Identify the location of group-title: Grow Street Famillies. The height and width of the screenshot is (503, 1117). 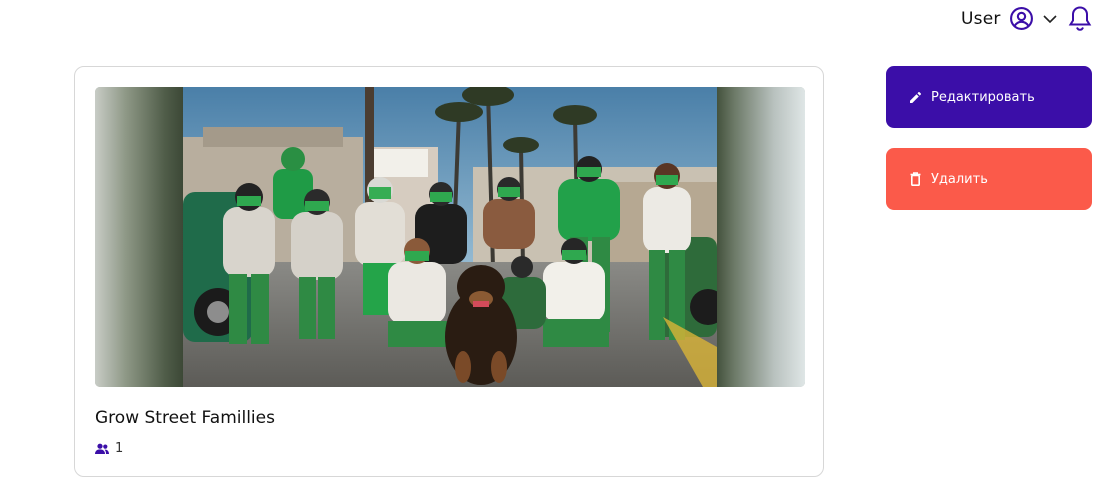
(185, 418).